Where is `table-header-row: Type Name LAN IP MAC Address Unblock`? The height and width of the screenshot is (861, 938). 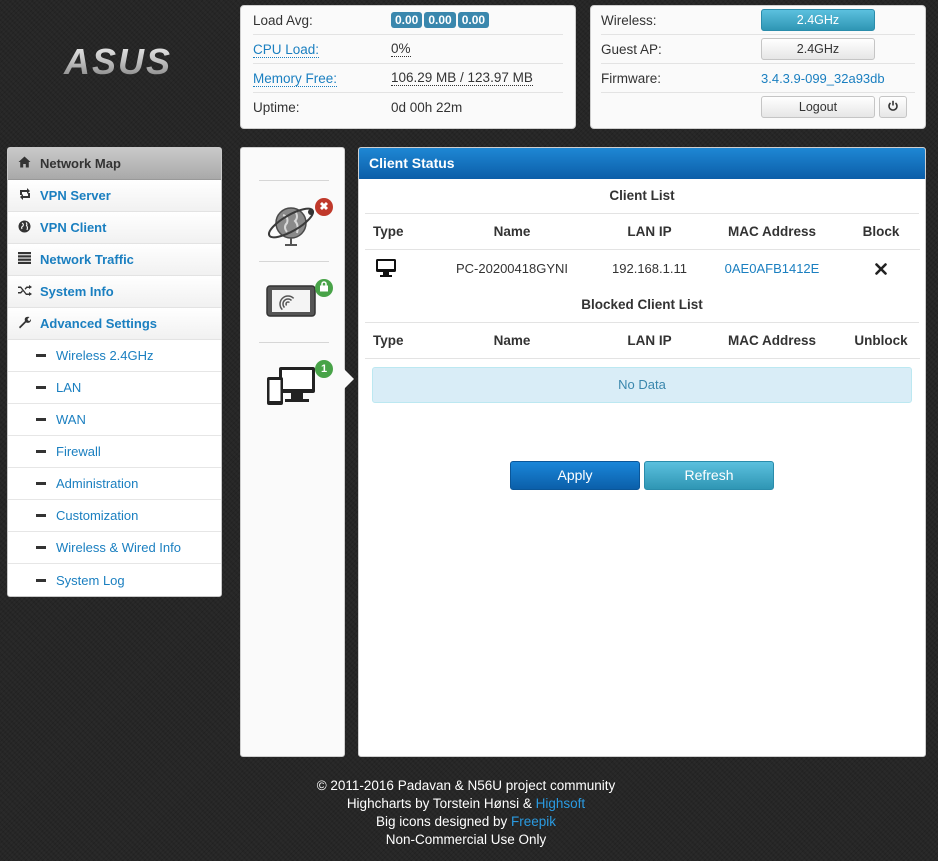 table-header-row: Type Name LAN IP MAC Address Unblock is located at coordinates (642, 341).